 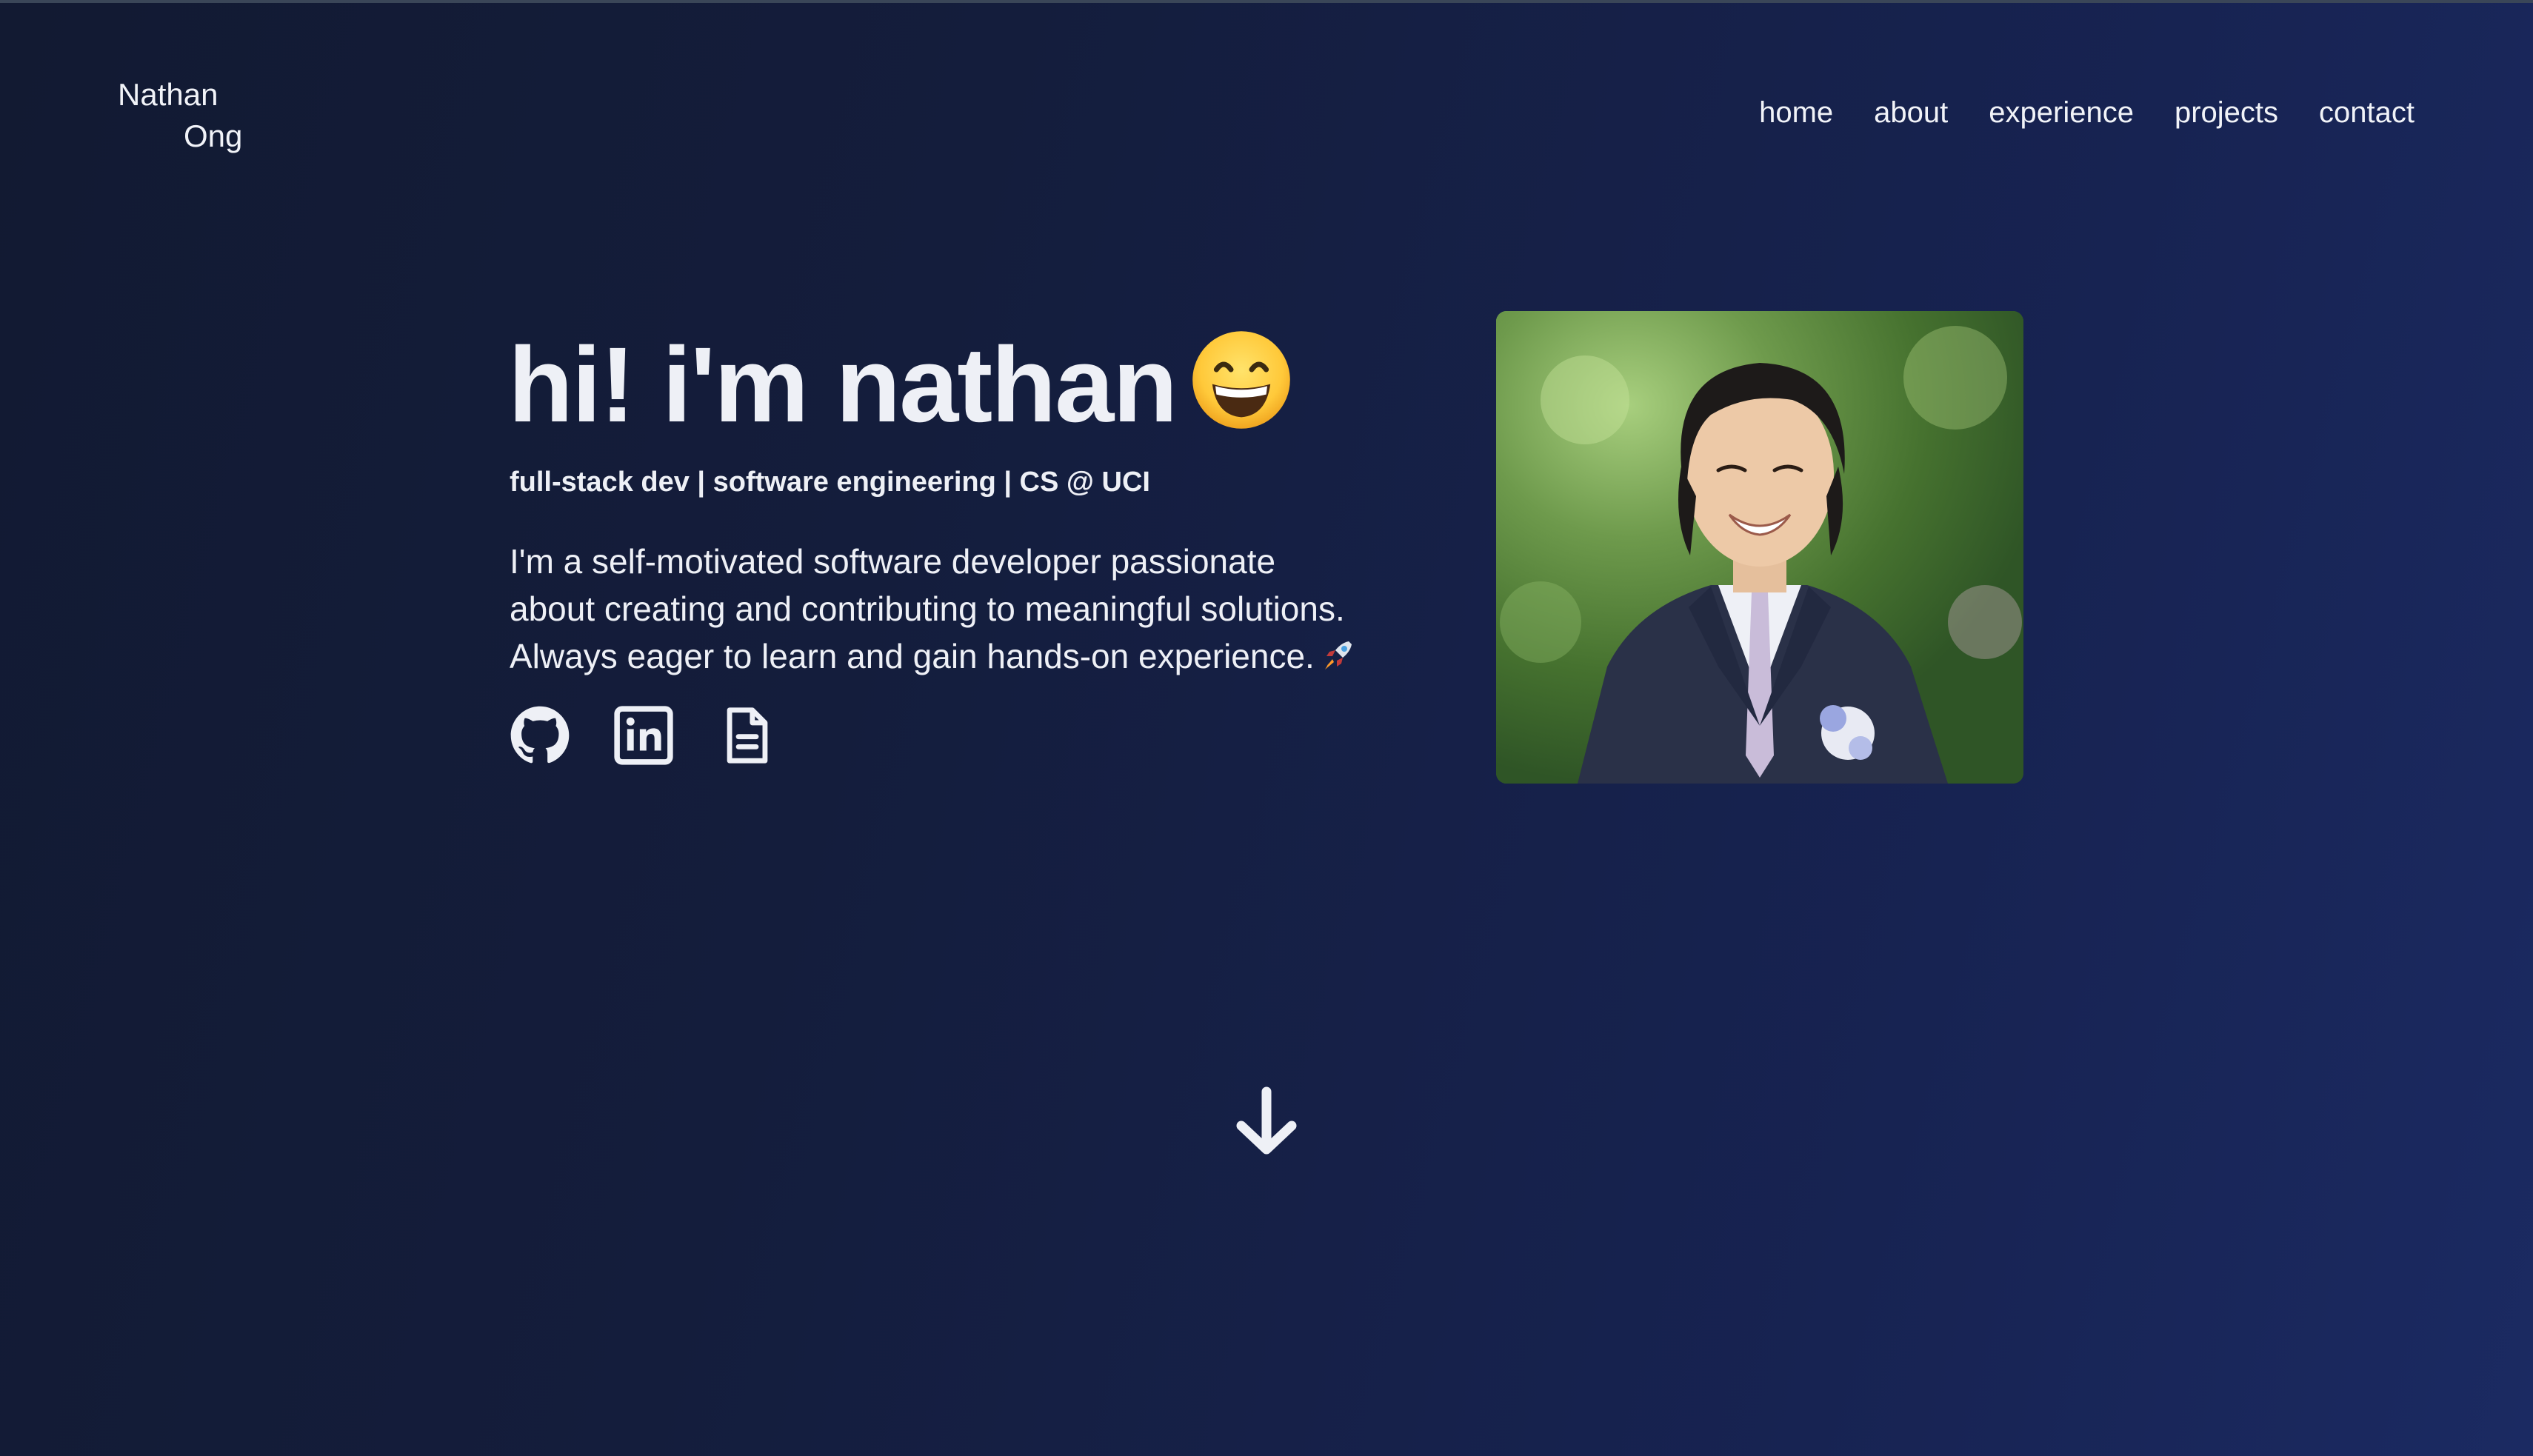 I want to click on logo-last-name: Ong, so click(x=213, y=135).